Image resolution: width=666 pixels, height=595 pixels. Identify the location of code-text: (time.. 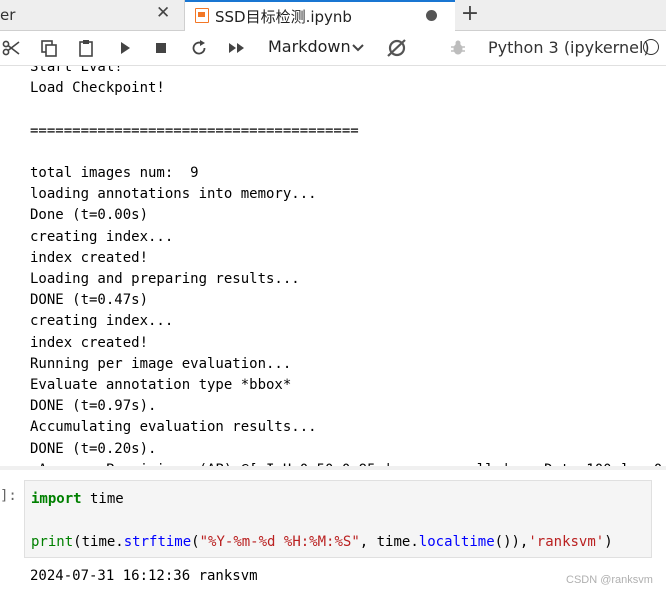
(98, 542).